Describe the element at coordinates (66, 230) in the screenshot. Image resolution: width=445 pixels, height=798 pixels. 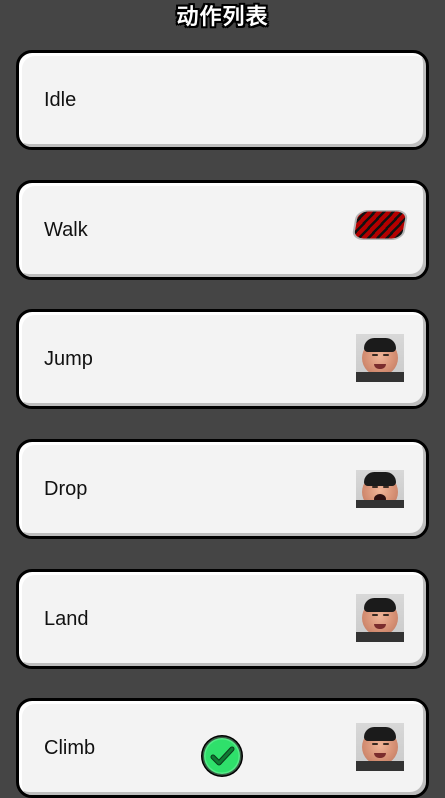
I see `action-item-label: Walk` at that location.